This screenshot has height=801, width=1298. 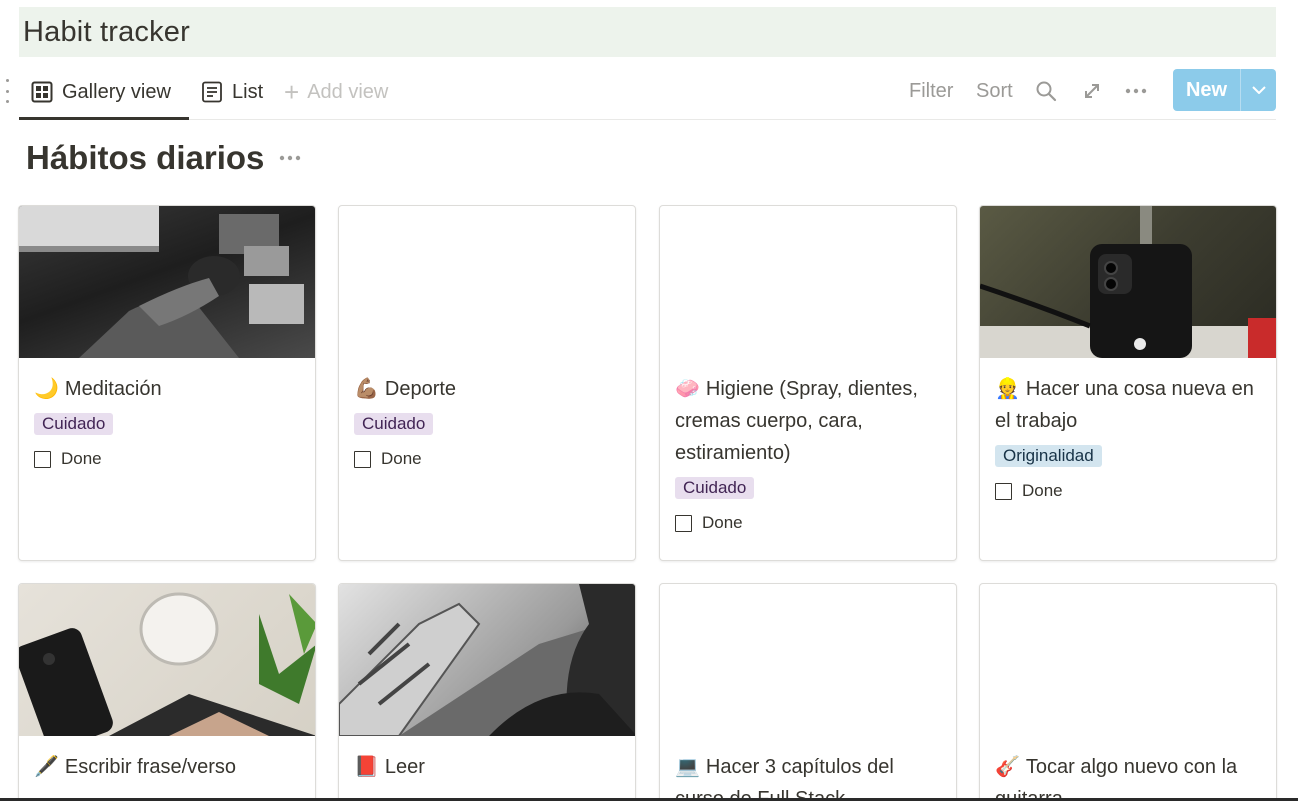 I want to click on view-toolbar: Gallery view List + Add view Filter Sort, so click(x=647, y=92).